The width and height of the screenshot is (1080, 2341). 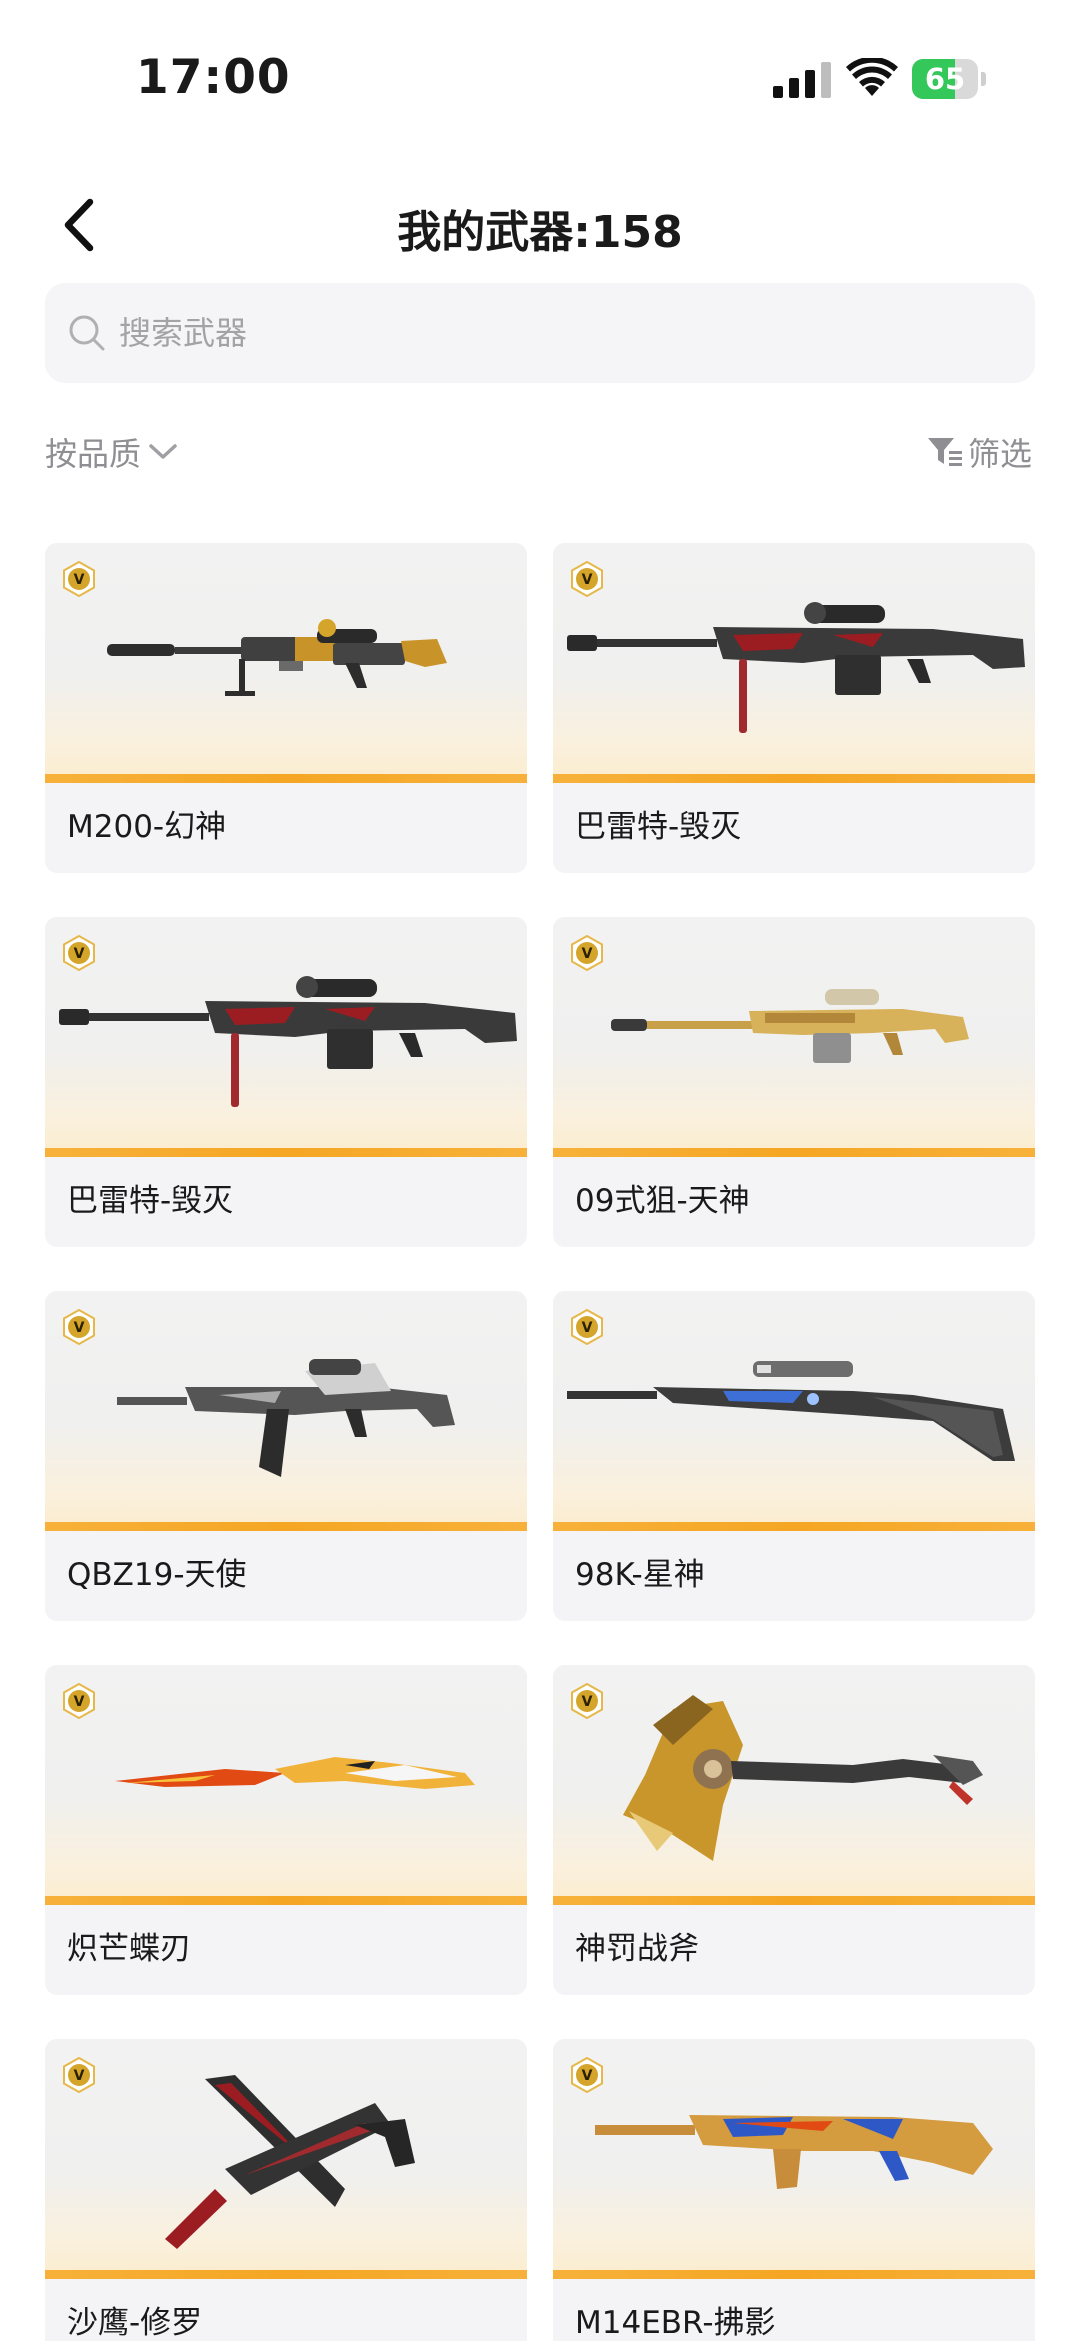 I want to click on chevron-down-icon, so click(x=163, y=451).